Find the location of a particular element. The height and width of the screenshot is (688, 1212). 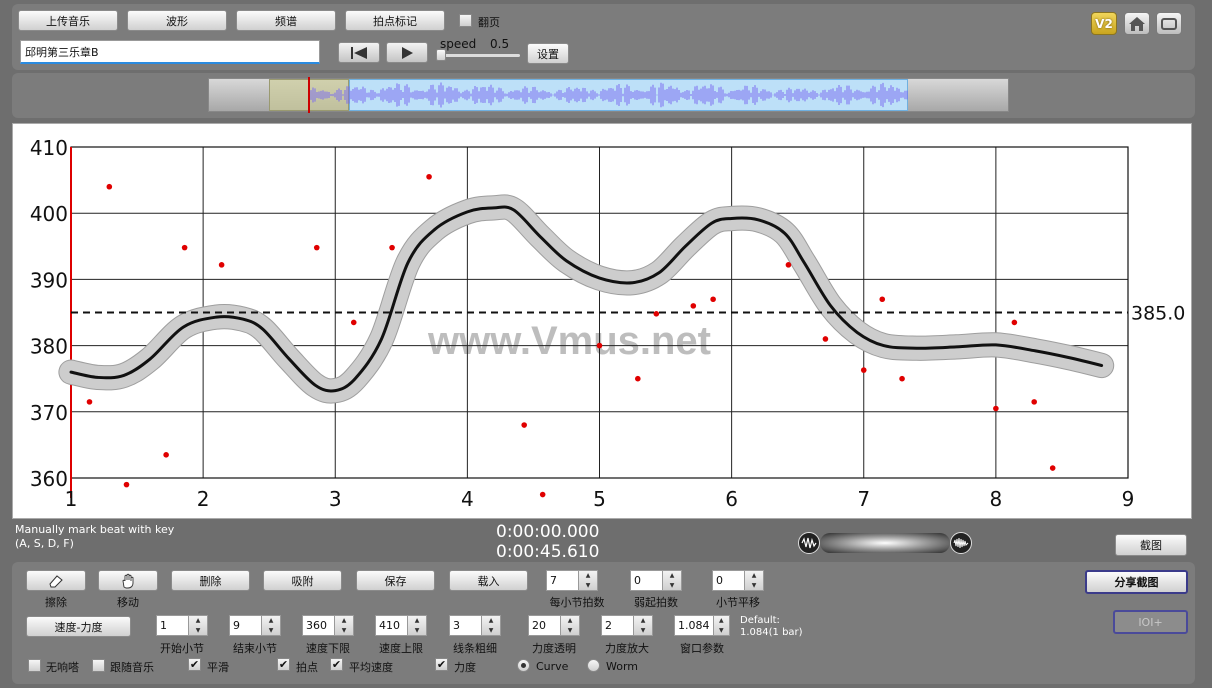

bar-shift-value: 0 is located at coordinates (728, 580).